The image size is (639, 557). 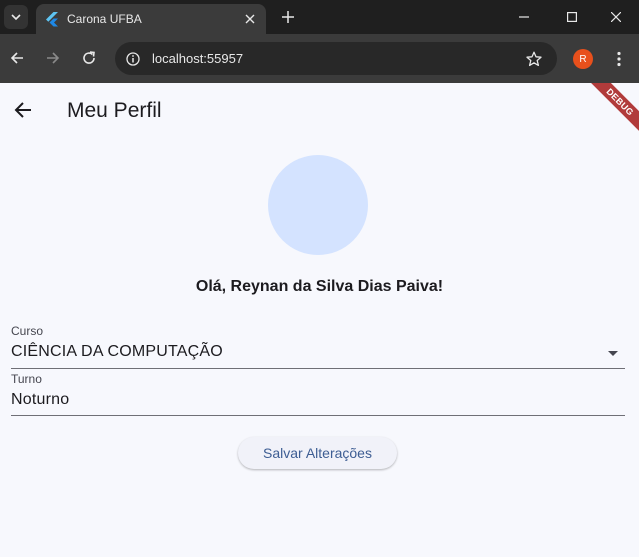 I want to click on plus-icon, so click(x=288, y=17).